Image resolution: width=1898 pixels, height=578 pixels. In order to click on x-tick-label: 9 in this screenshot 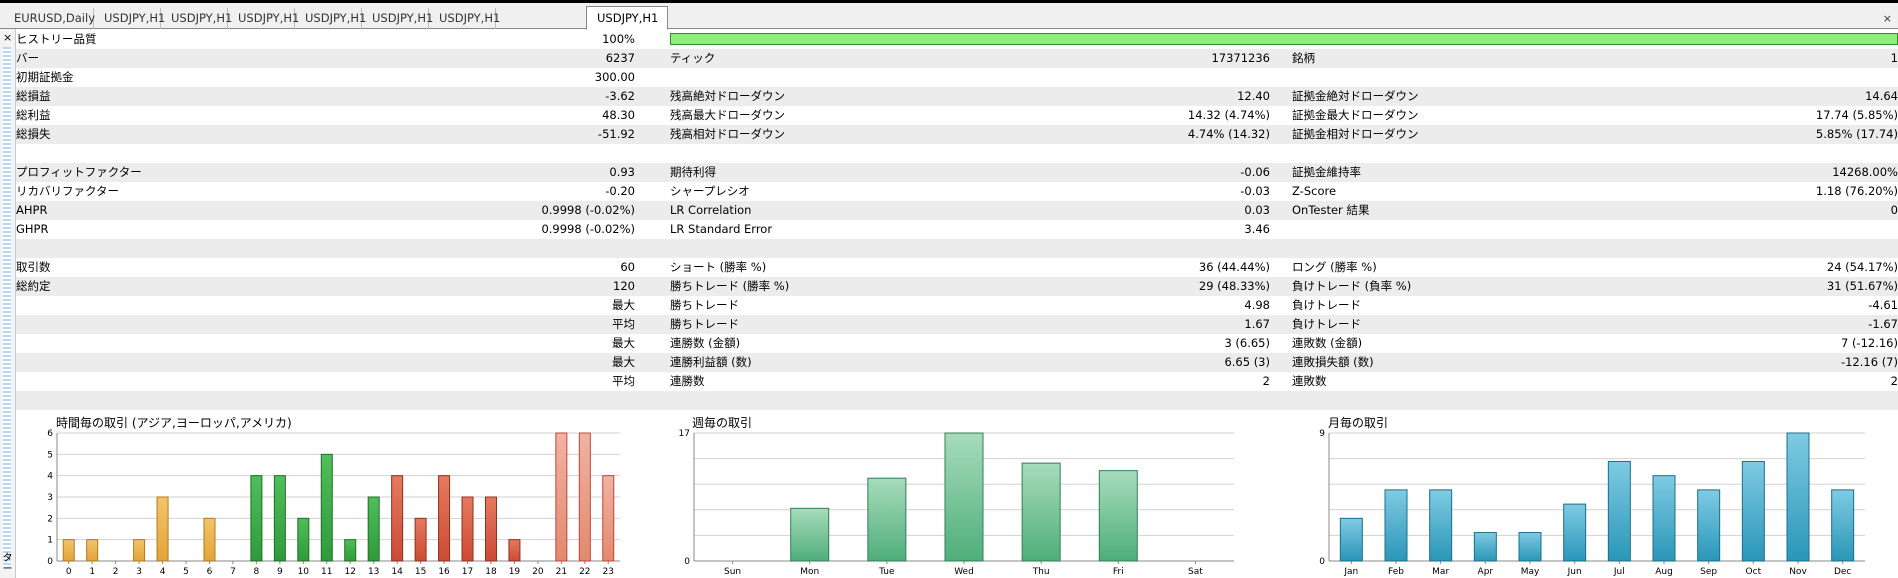, I will do `click(280, 572)`.